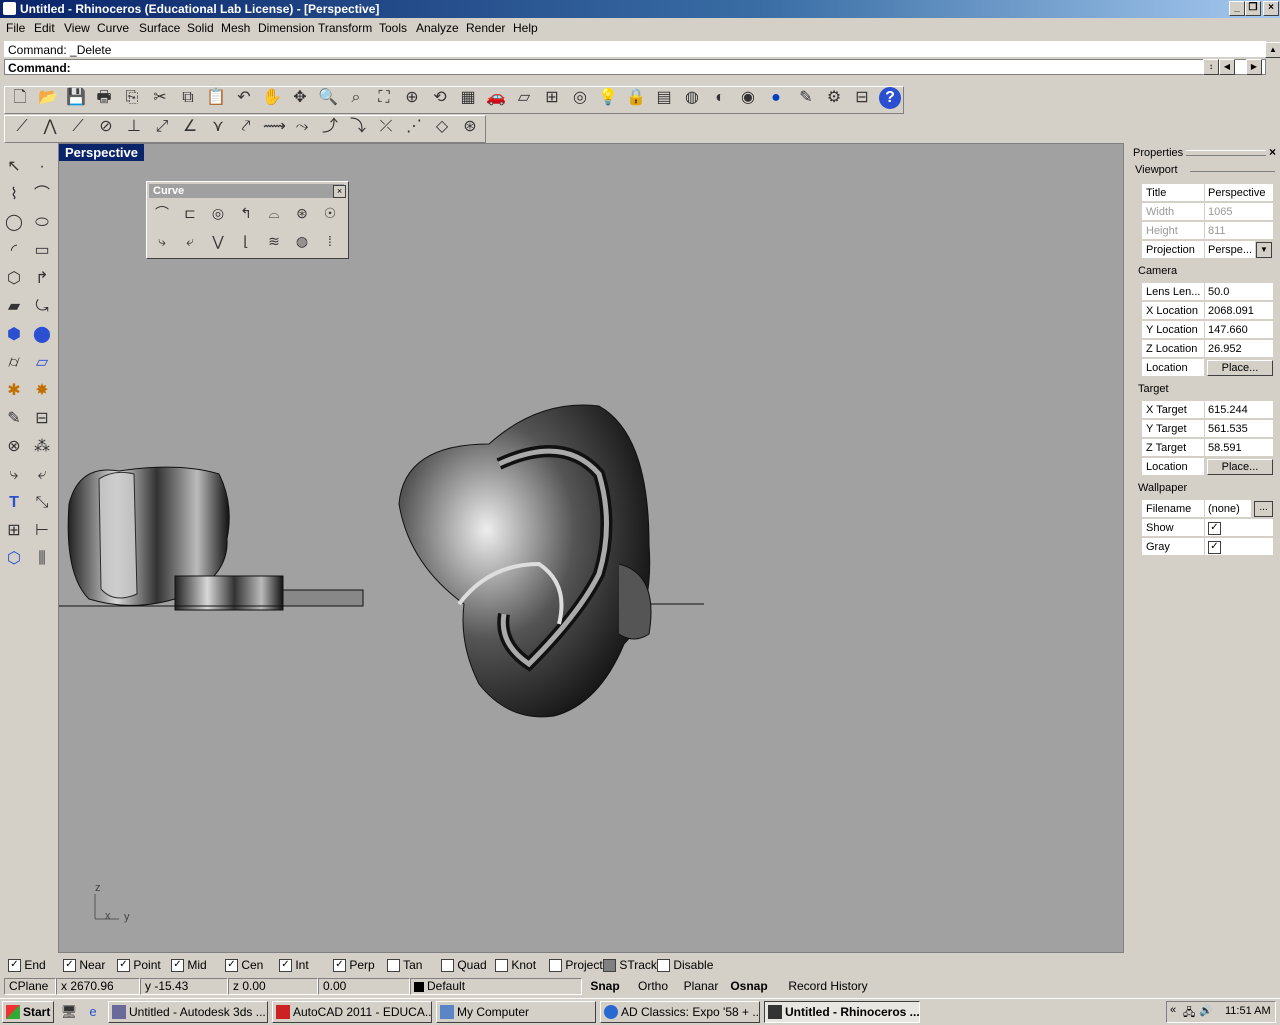 The height and width of the screenshot is (1025, 1280). I want to click on menu-curve: Curve, so click(113, 28).